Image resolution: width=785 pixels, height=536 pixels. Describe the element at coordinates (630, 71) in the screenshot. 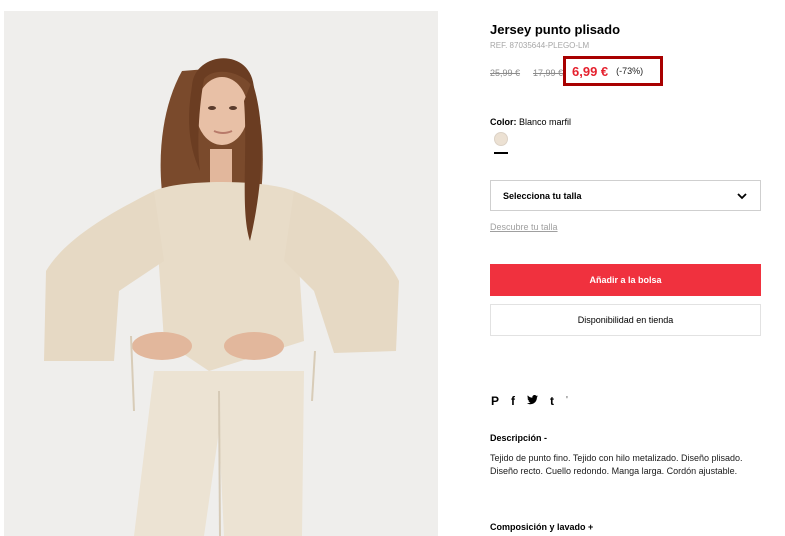

I see `discount-badge: (-73%)` at that location.